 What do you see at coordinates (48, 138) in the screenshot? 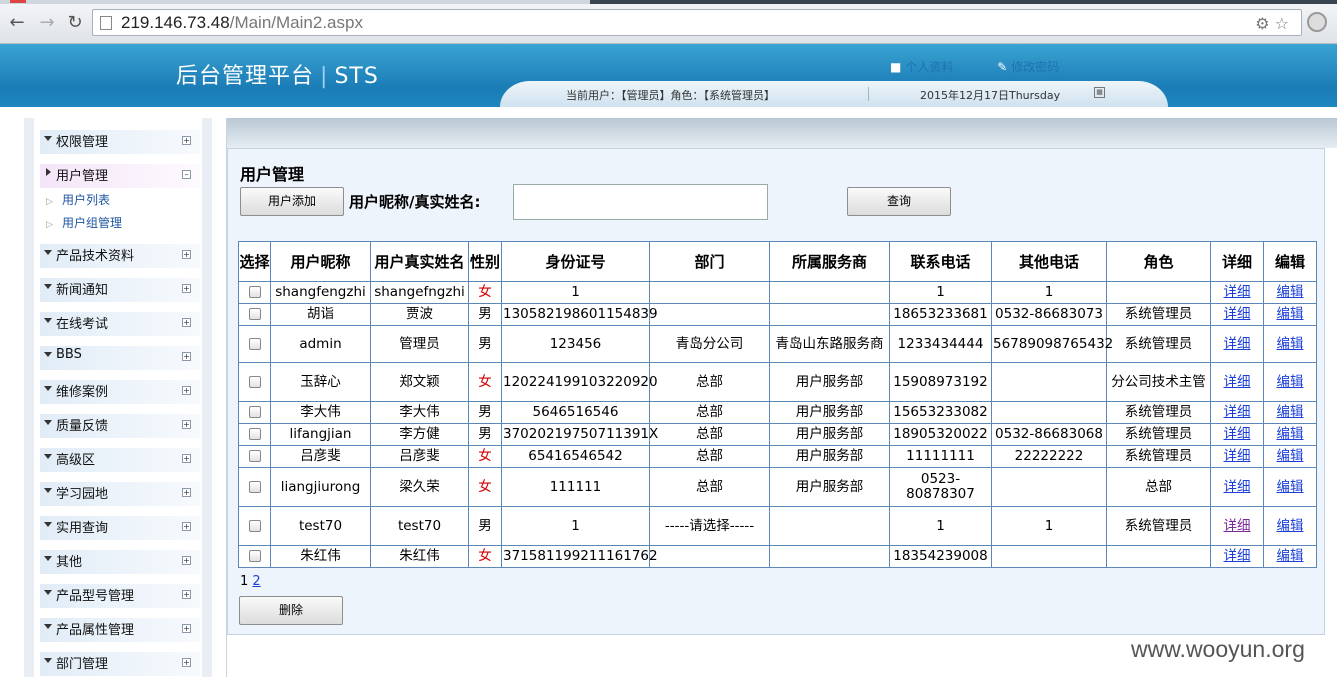
I see `chevron-down-icon` at bounding box center [48, 138].